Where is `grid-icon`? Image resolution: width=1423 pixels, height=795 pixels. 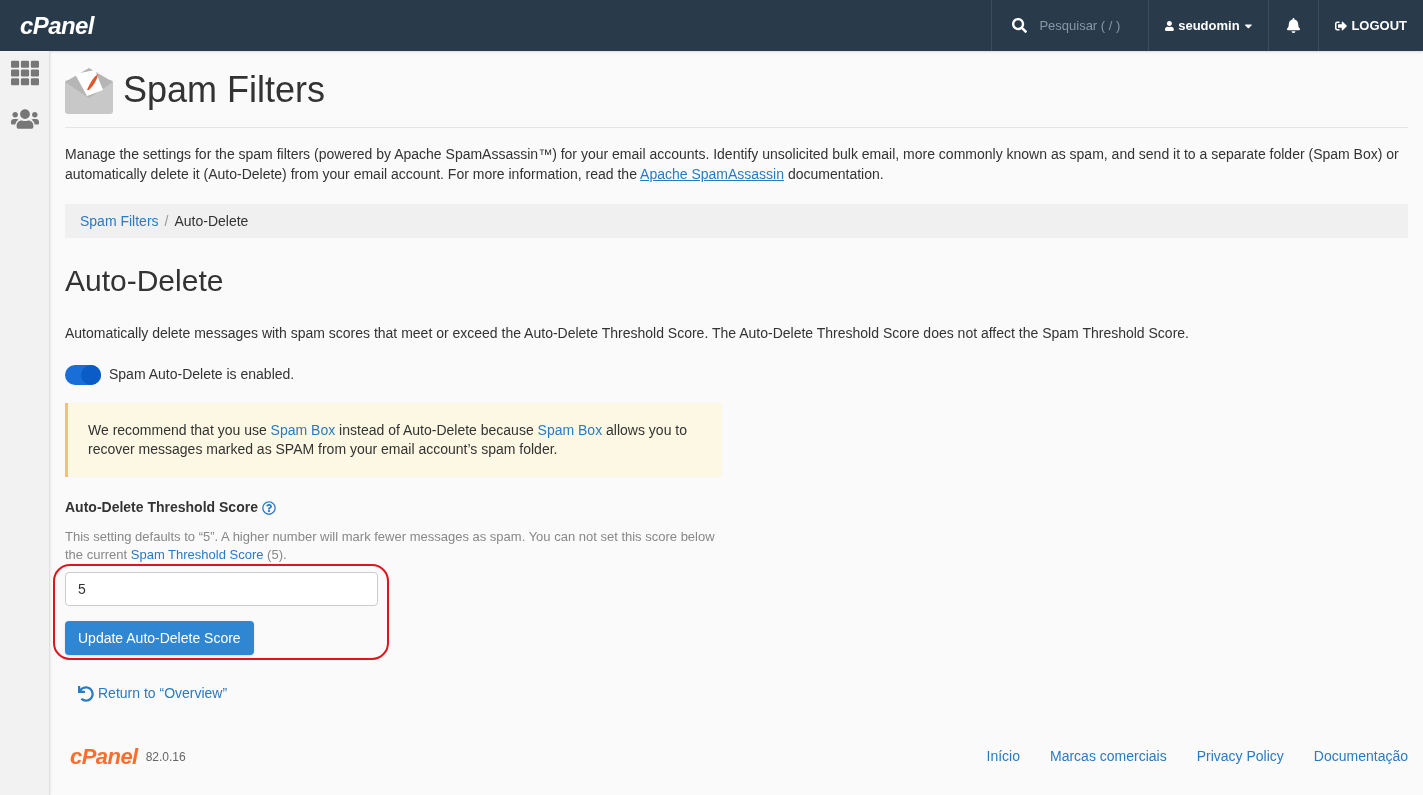
grid-icon is located at coordinates (24, 73).